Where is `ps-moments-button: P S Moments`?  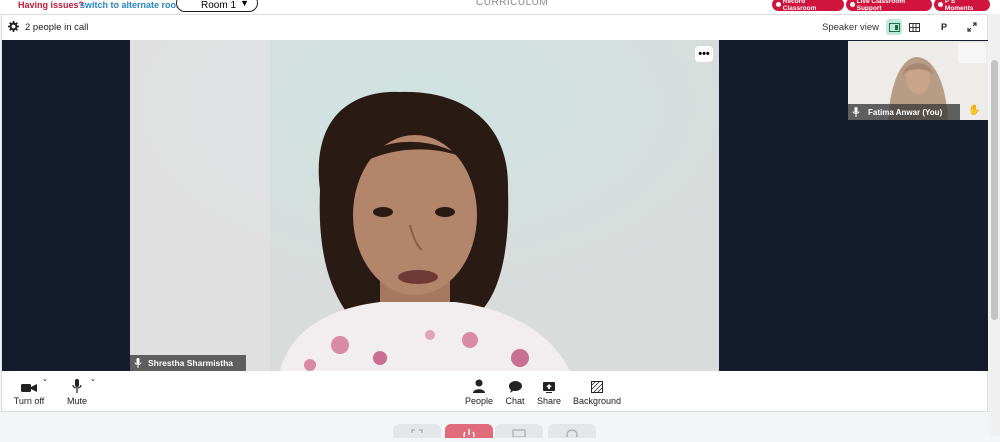 ps-moments-button: P S Moments is located at coordinates (962, 6).